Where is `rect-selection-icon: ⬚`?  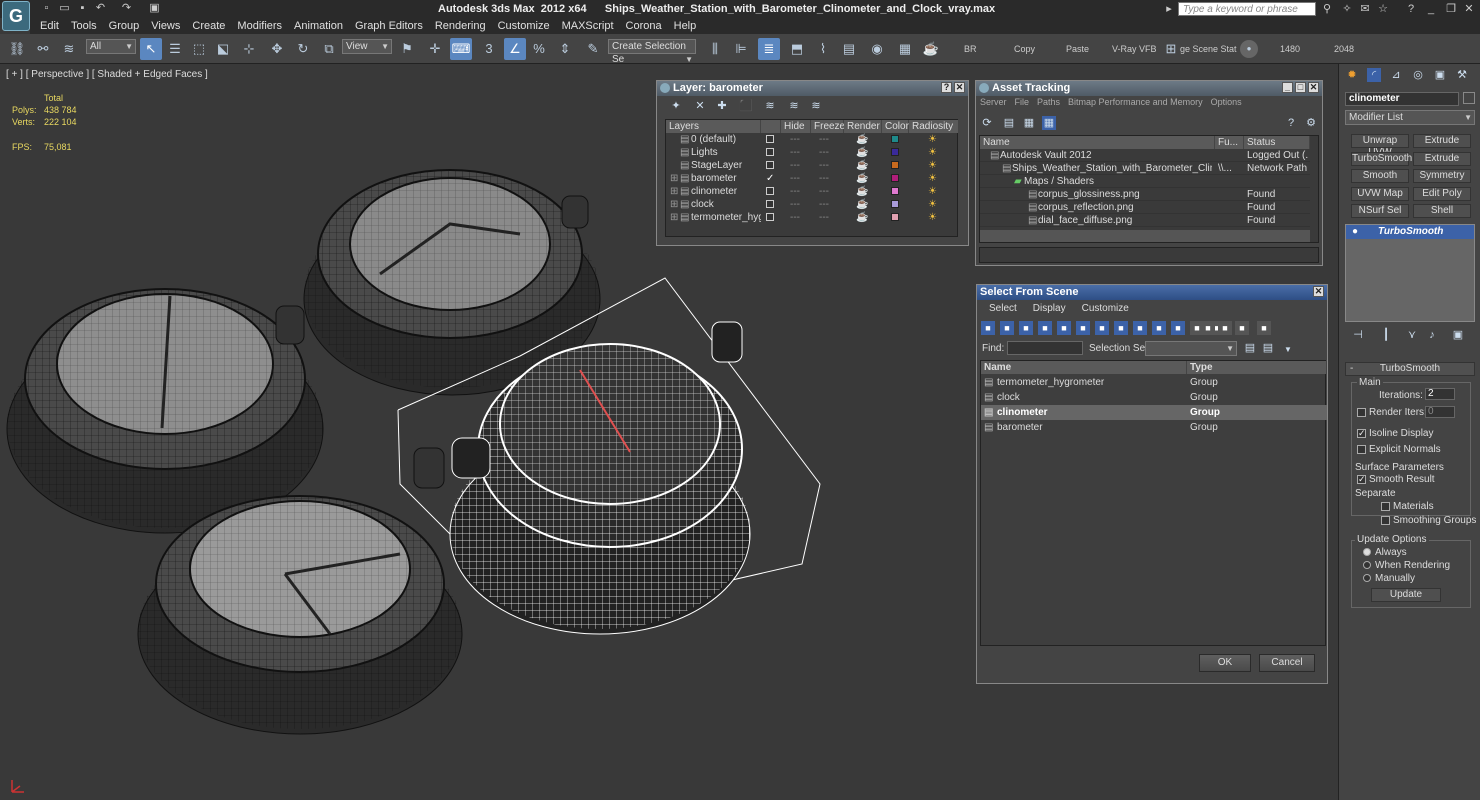 rect-selection-icon: ⬚ is located at coordinates (199, 49).